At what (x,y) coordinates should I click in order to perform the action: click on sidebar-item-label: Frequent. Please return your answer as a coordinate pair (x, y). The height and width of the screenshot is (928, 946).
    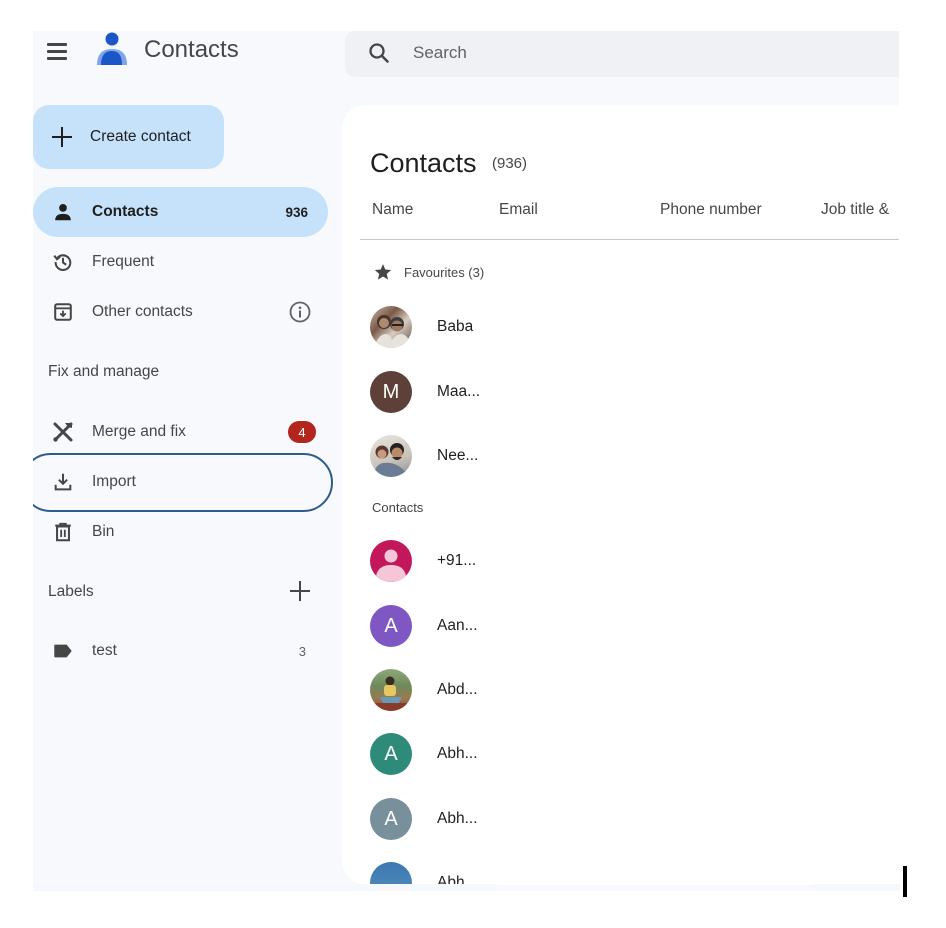
    Looking at the image, I should click on (123, 261).